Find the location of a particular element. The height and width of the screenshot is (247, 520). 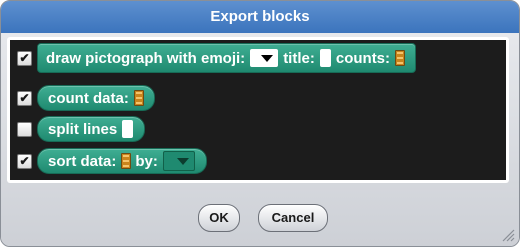

block-label-text: by: is located at coordinates (146, 161).